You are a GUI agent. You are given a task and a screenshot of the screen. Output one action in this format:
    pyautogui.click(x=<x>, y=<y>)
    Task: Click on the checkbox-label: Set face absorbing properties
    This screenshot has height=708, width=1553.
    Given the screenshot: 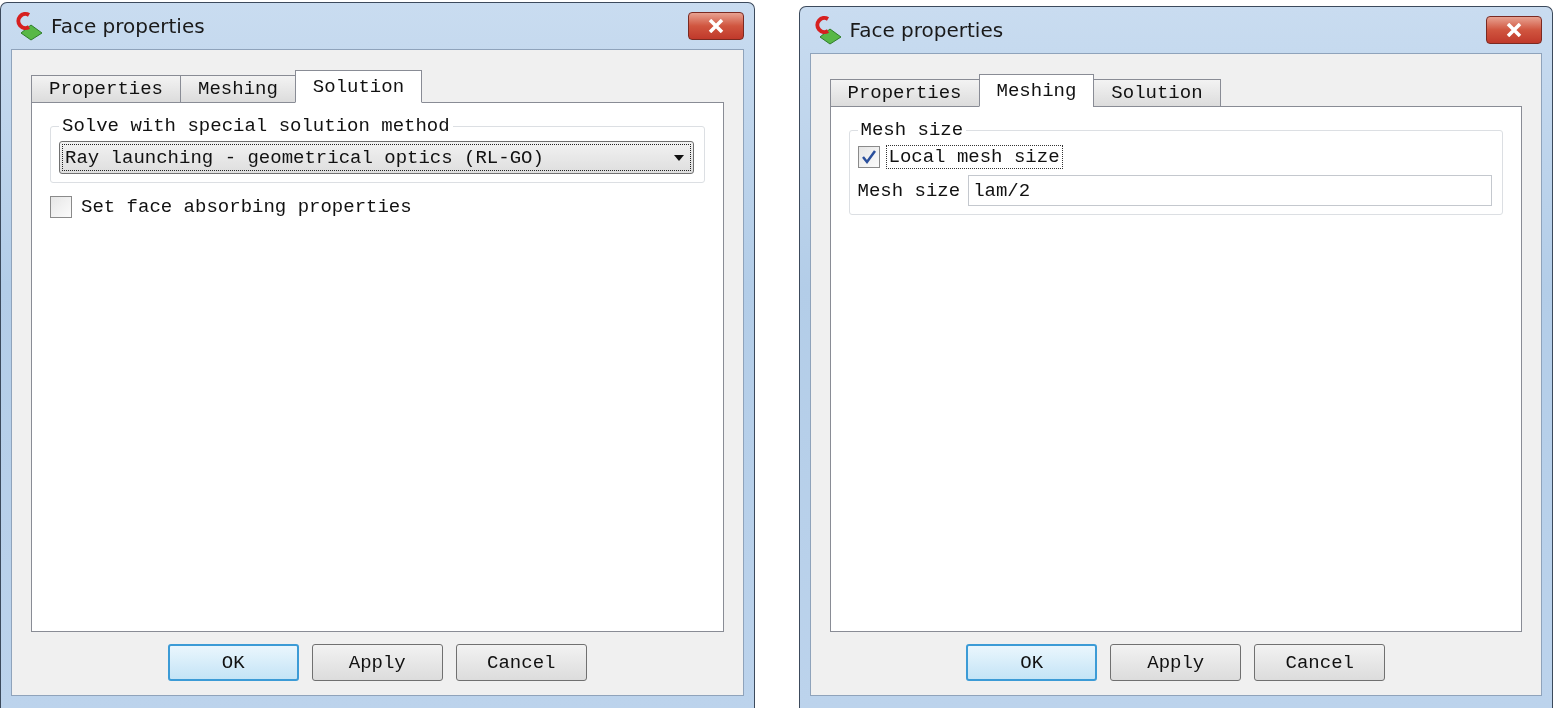 What is the action you would take?
    pyautogui.click(x=246, y=207)
    